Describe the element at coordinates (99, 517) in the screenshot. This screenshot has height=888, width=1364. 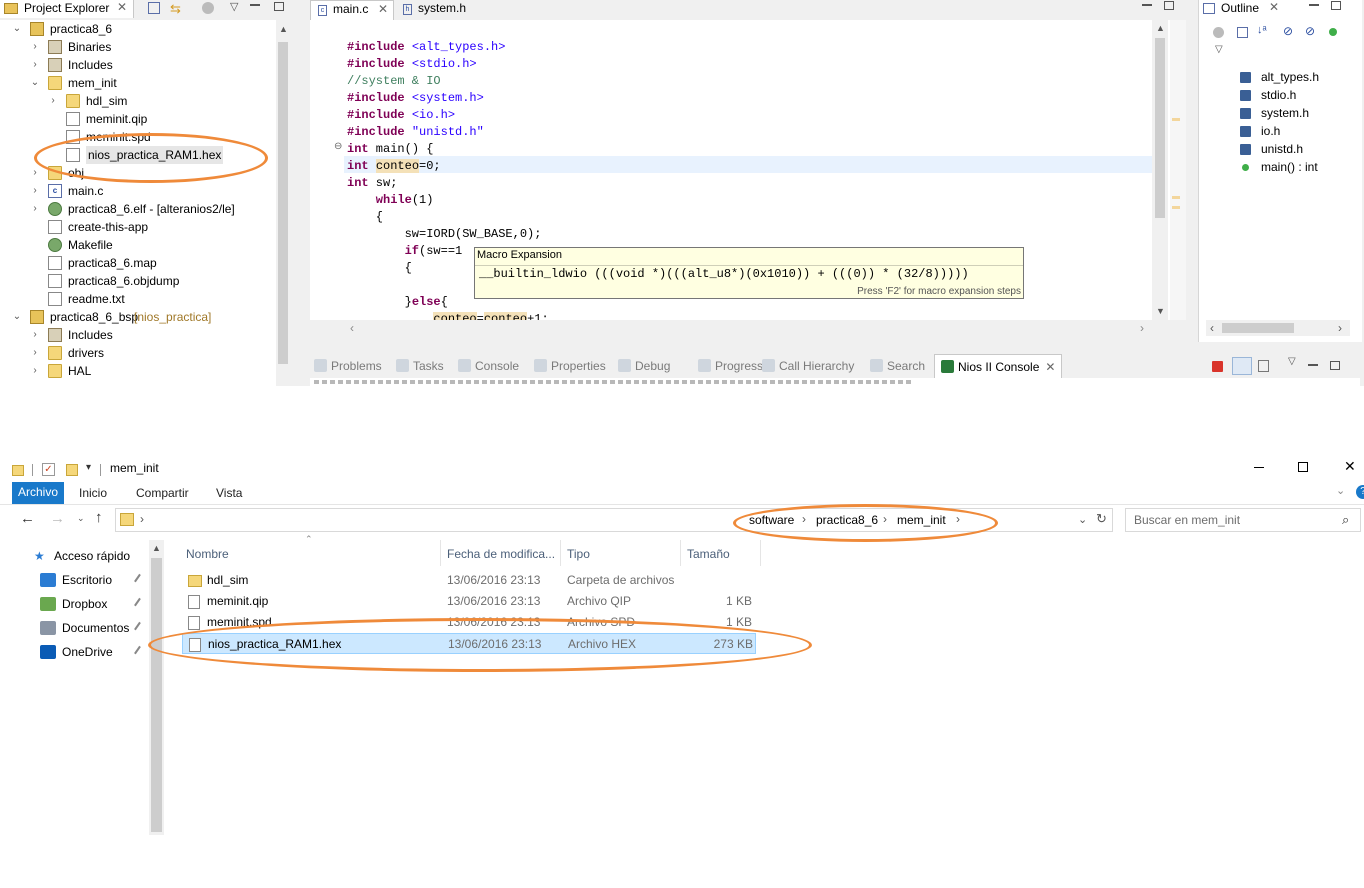
I see `up-icon: ↑` at that location.